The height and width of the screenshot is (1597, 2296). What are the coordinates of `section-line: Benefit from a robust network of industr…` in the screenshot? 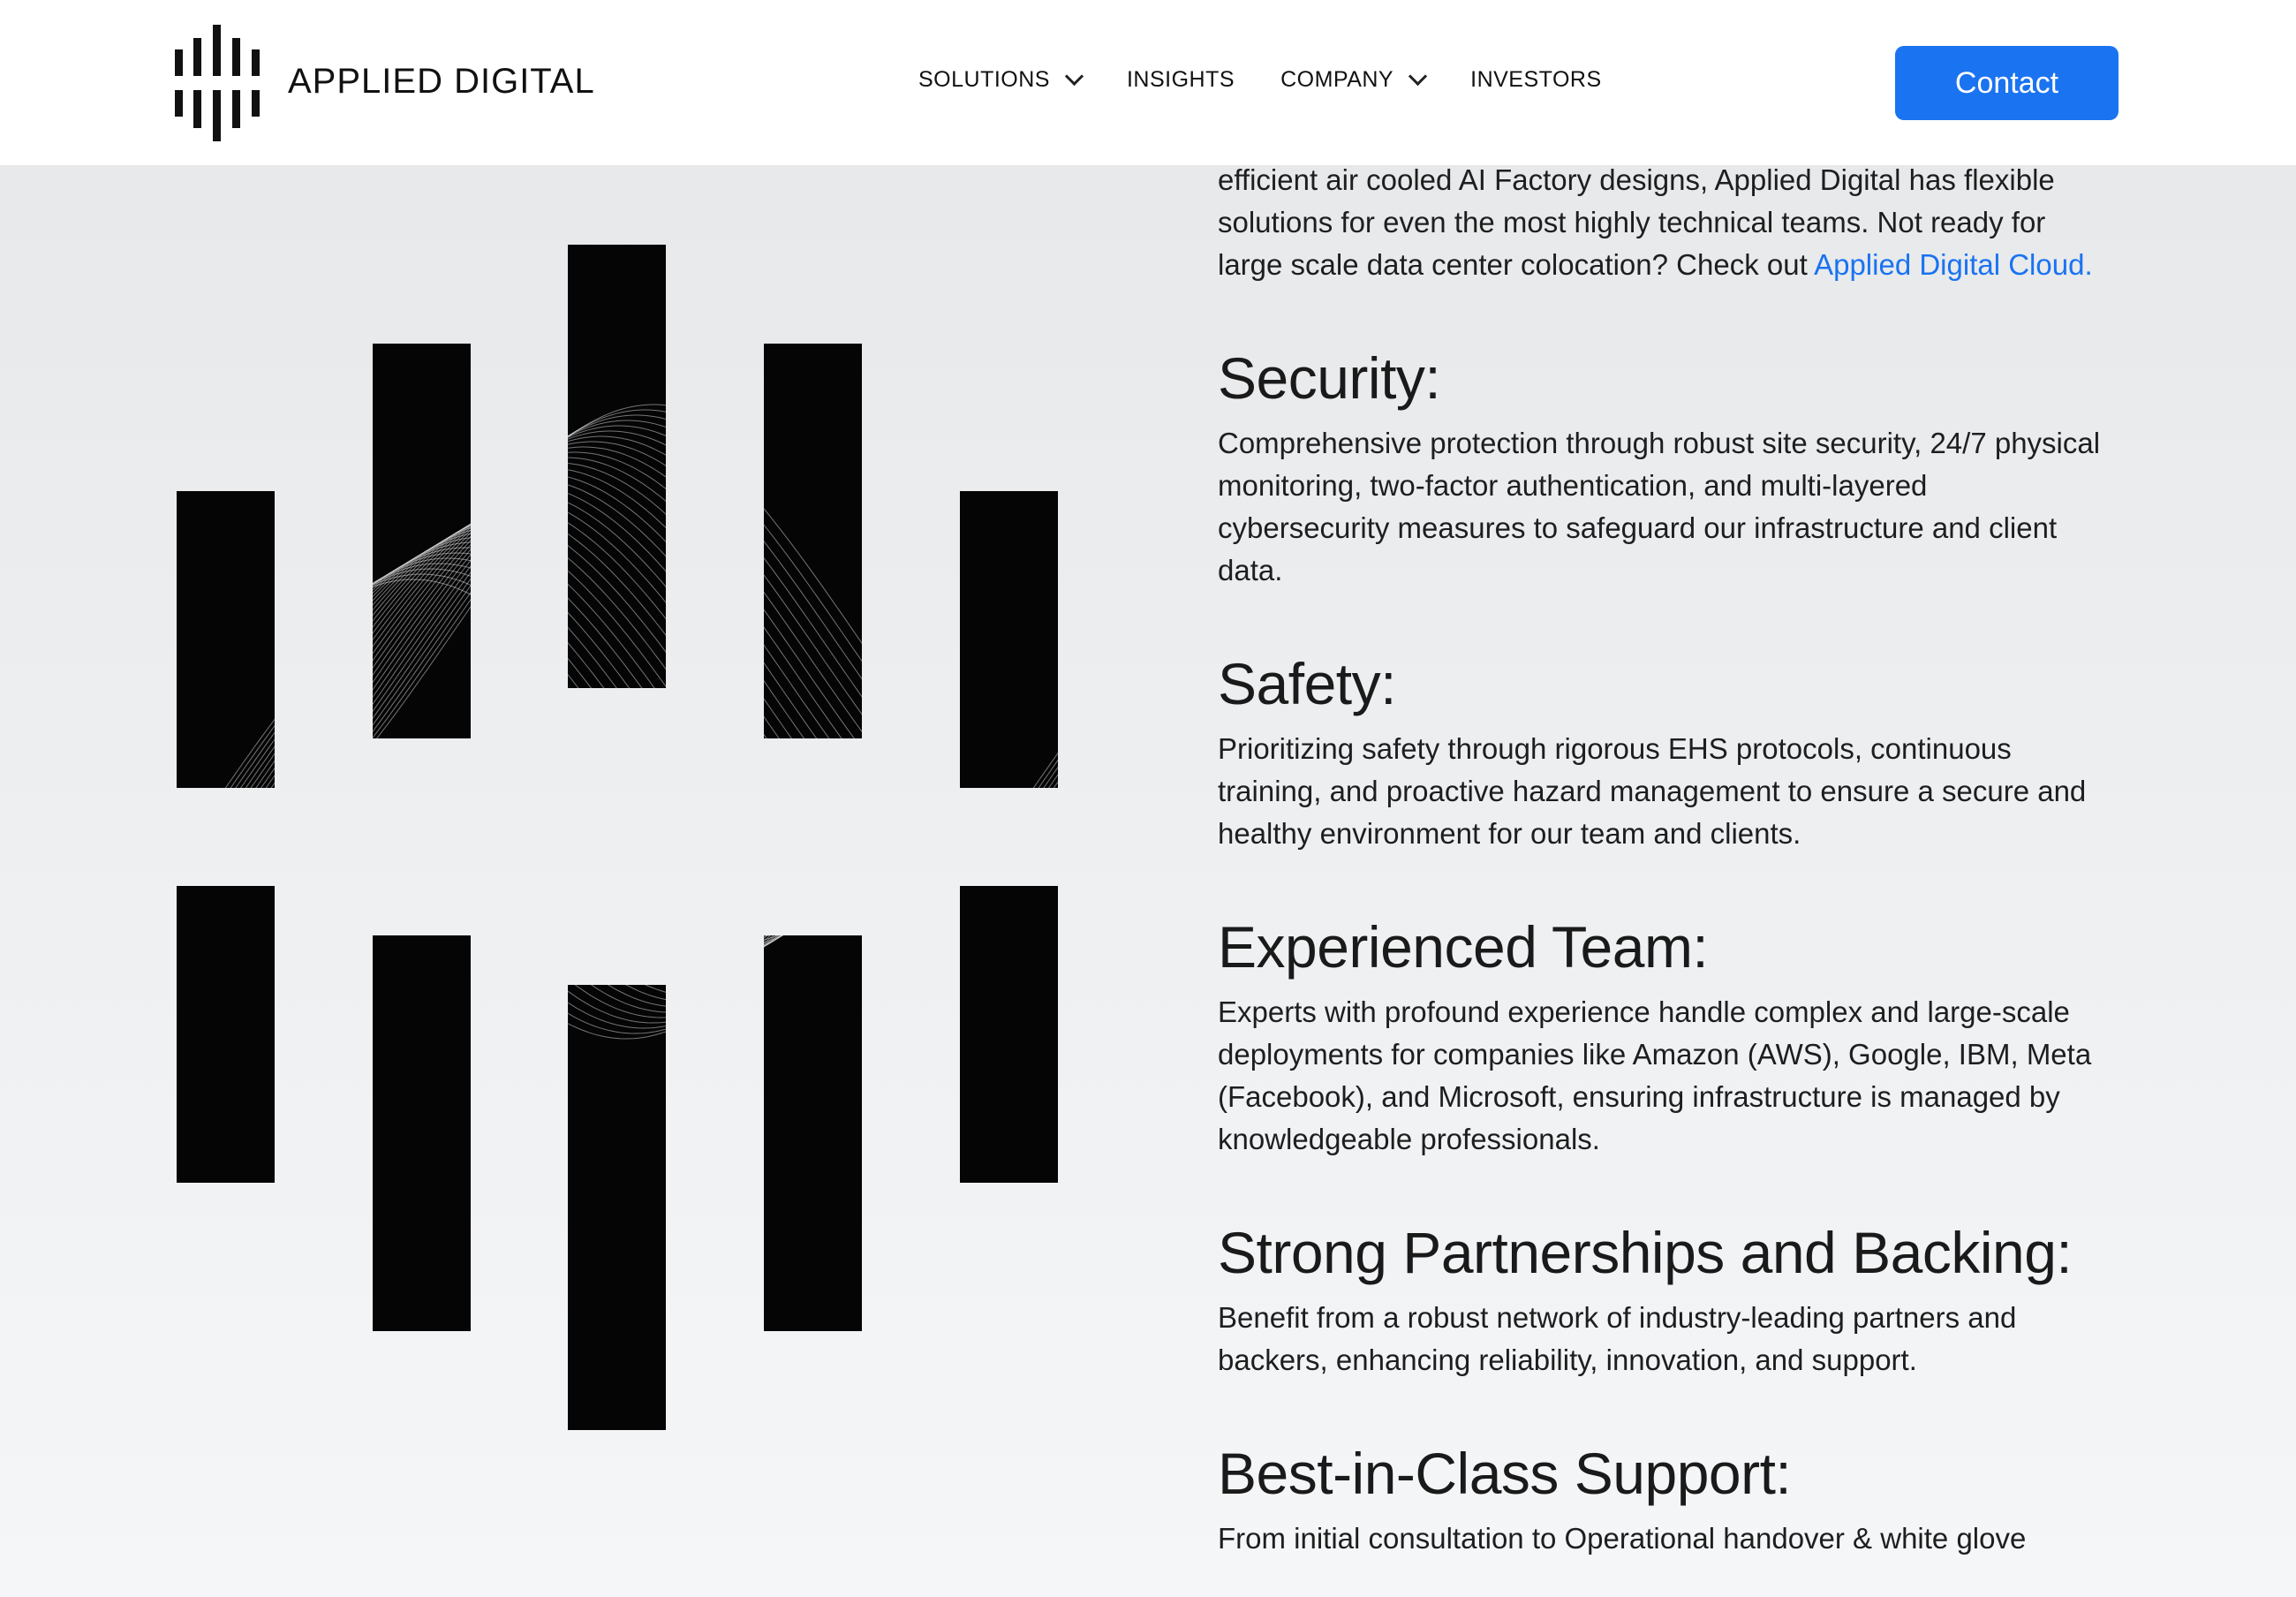 It's located at (1617, 1317).